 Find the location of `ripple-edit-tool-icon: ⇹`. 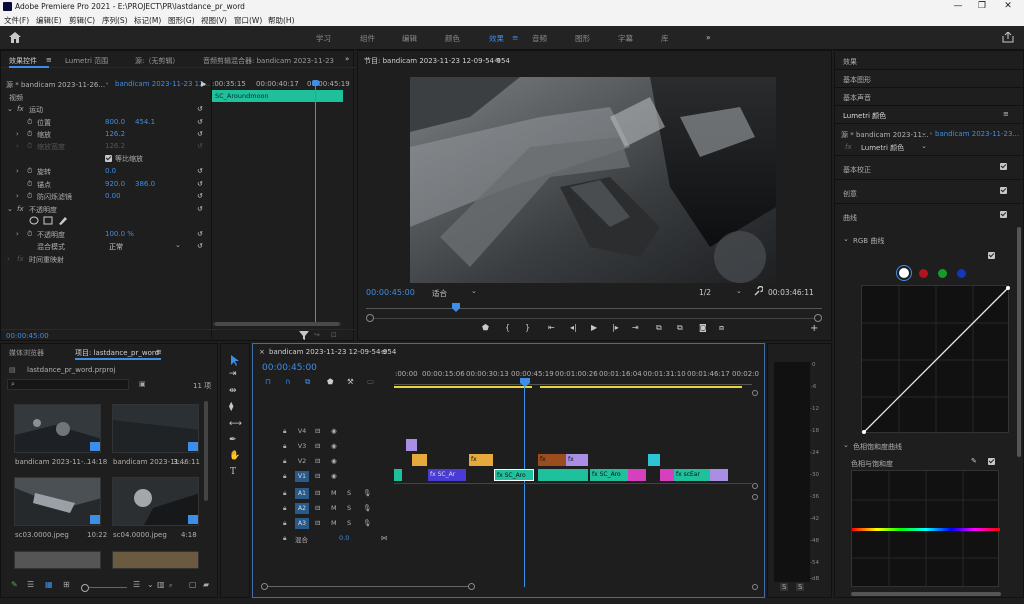

ripple-edit-tool-icon: ⇹ is located at coordinates (233, 391).